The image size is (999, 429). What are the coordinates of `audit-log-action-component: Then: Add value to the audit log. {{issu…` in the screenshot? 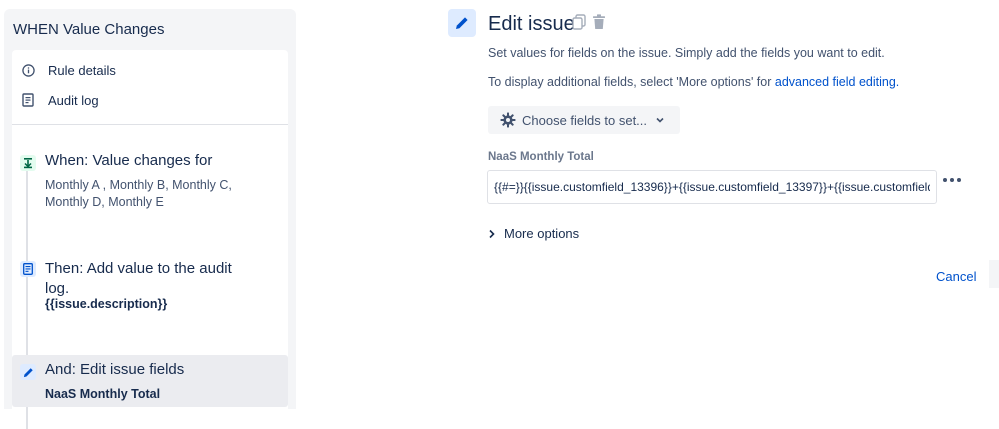 It's located at (150, 283).